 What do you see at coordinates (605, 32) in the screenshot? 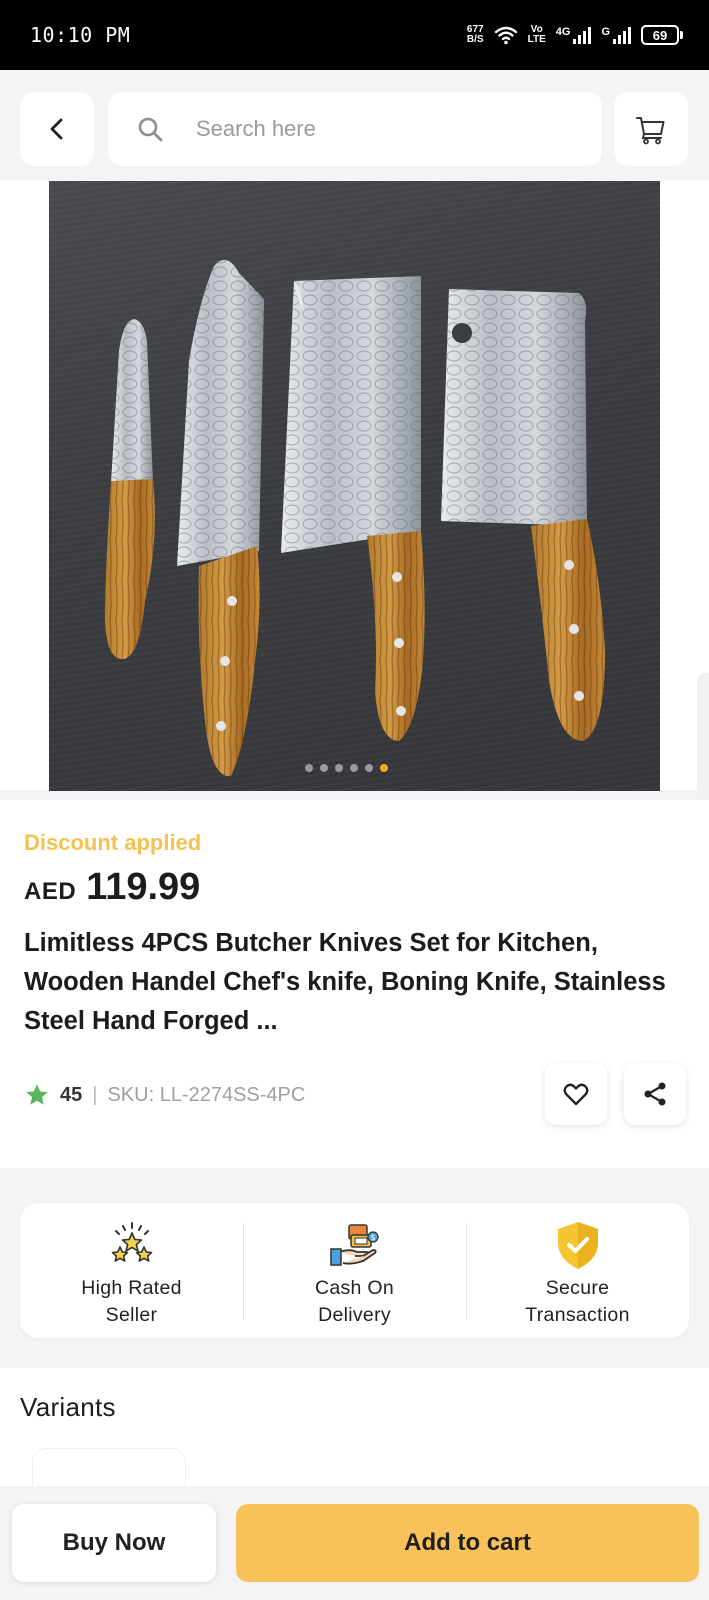
I see `sim2-network-label: G` at bounding box center [605, 32].